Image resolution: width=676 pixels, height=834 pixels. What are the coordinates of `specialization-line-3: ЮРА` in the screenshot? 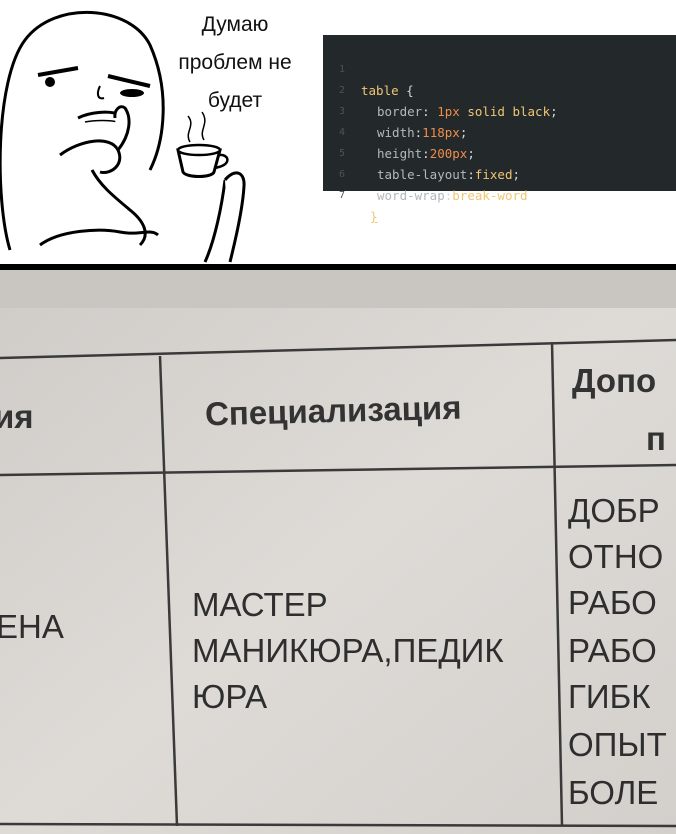 It's located at (230, 696).